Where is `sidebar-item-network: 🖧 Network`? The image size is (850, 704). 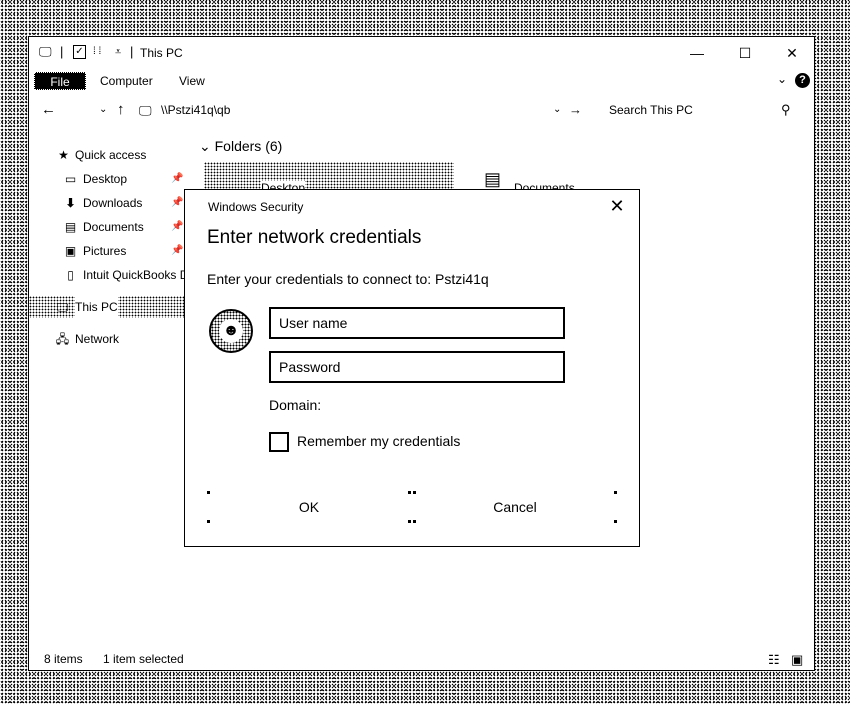 sidebar-item-network: 🖧 Network is located at coordinates (108, 339).